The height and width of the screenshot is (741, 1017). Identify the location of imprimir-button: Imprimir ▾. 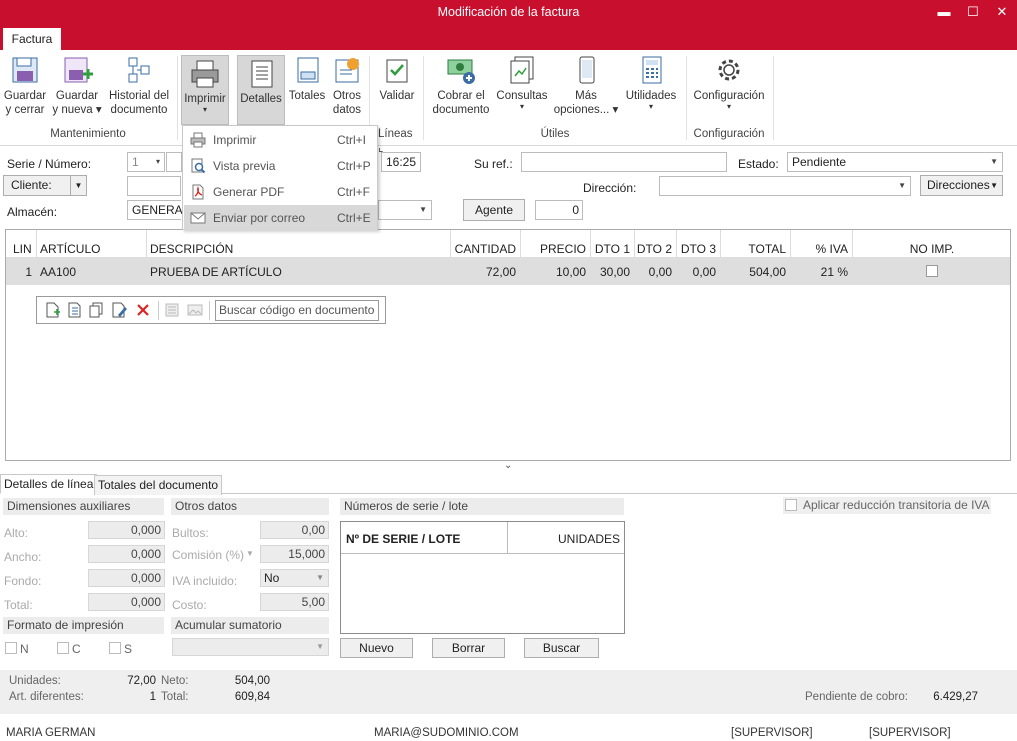
(205, 90).